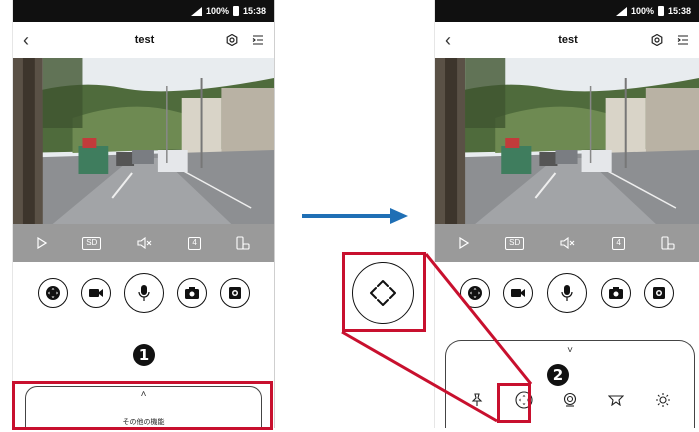 The image size is (699, 432). I want to click on feature-icon-row, so click(570, 400).